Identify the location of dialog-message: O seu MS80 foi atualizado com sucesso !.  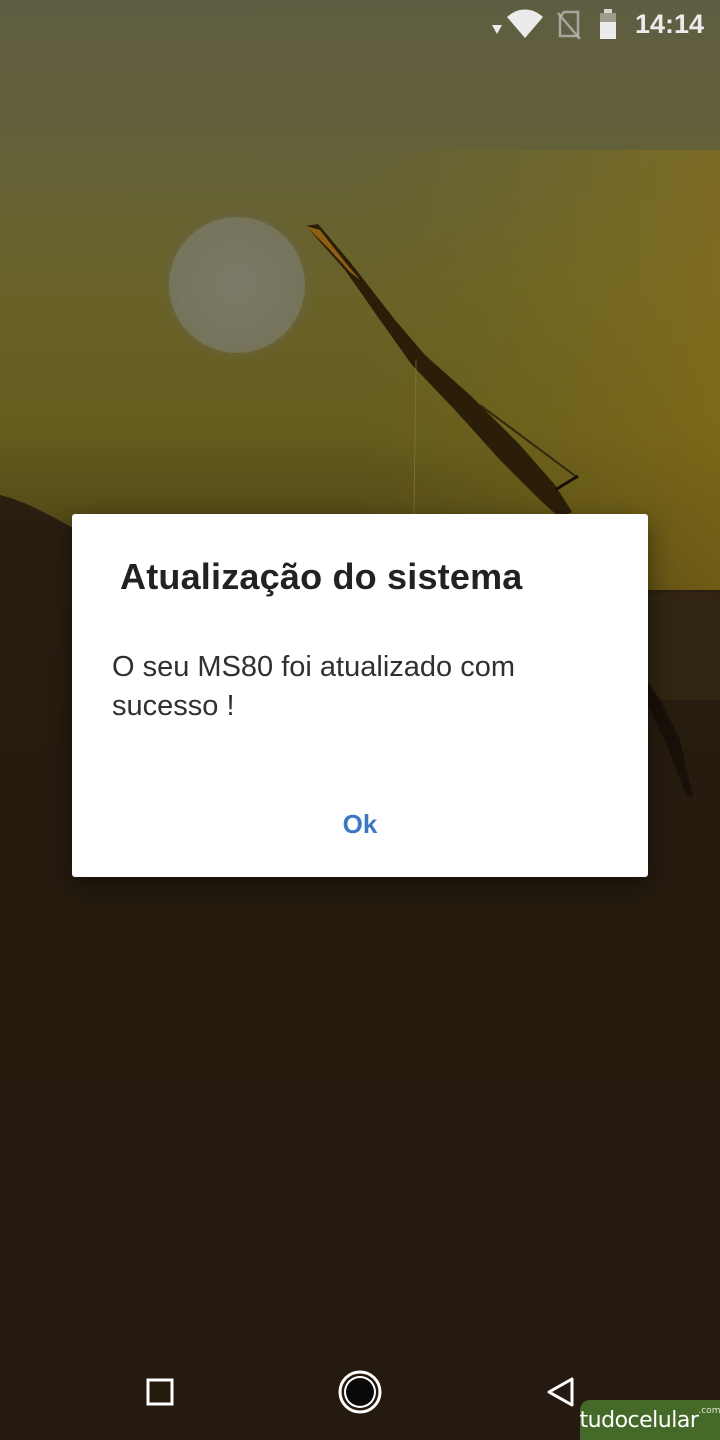
(313, 686).